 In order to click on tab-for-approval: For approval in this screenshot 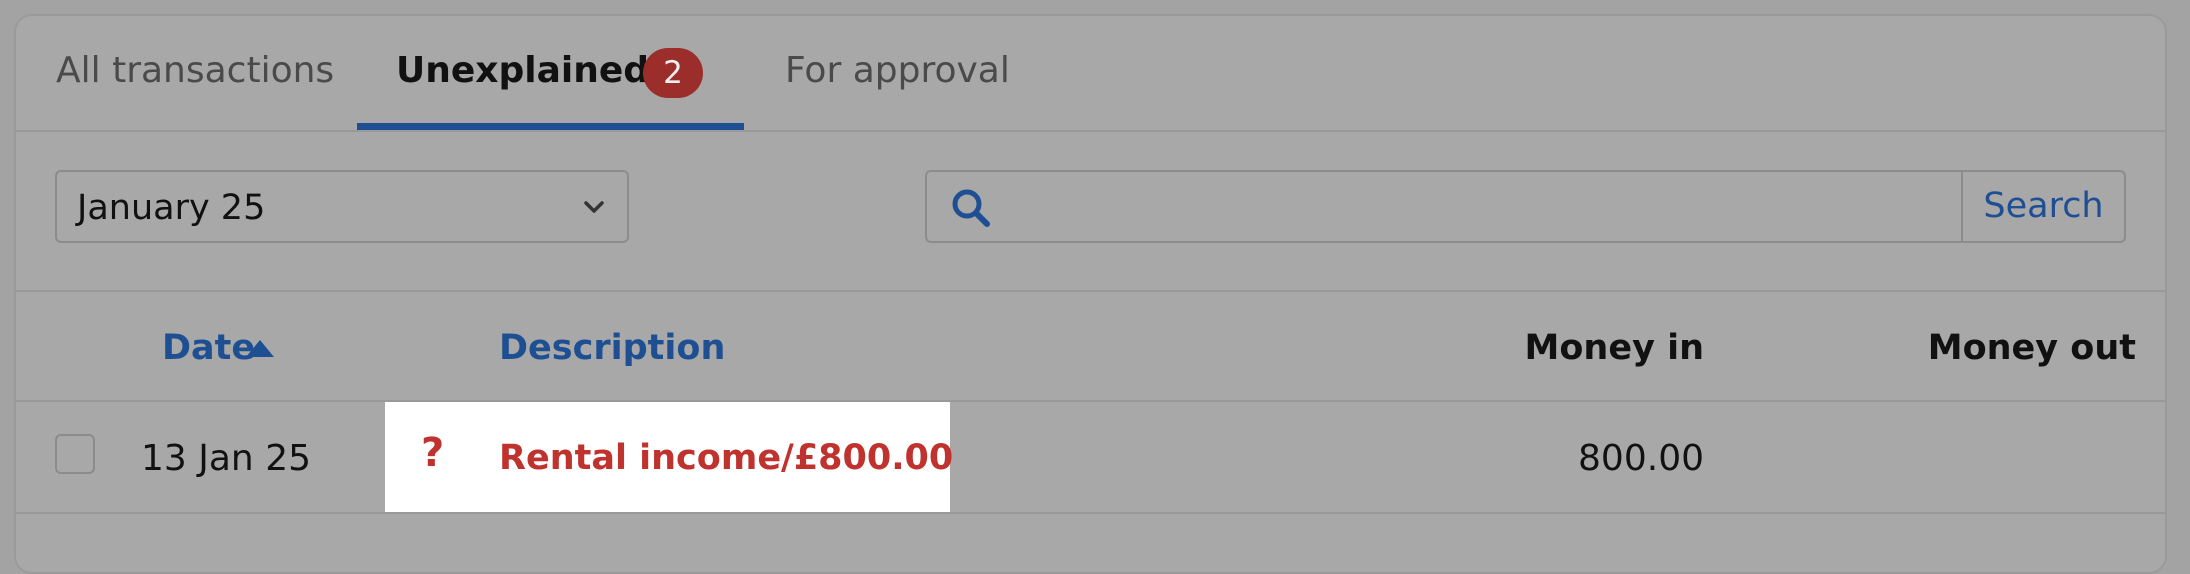, I will do `click(897, 70)`.